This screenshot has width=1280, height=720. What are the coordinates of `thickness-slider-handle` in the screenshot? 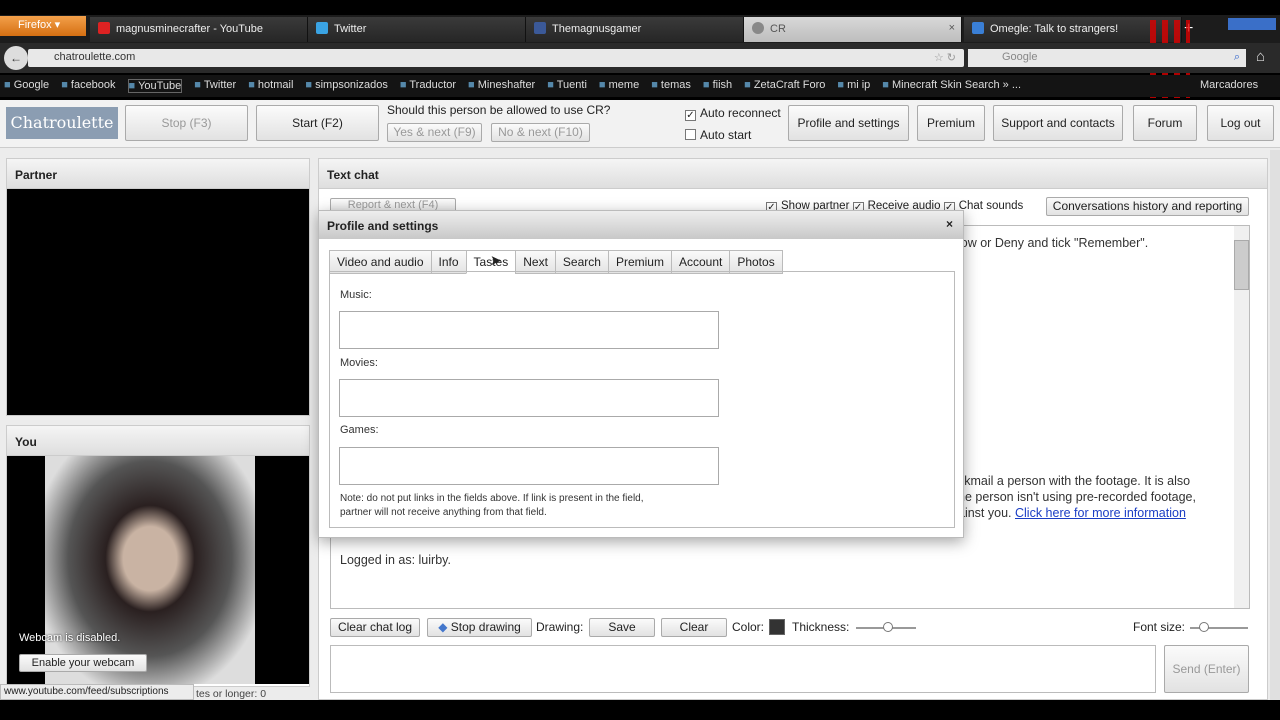 It's located at (888, 627).